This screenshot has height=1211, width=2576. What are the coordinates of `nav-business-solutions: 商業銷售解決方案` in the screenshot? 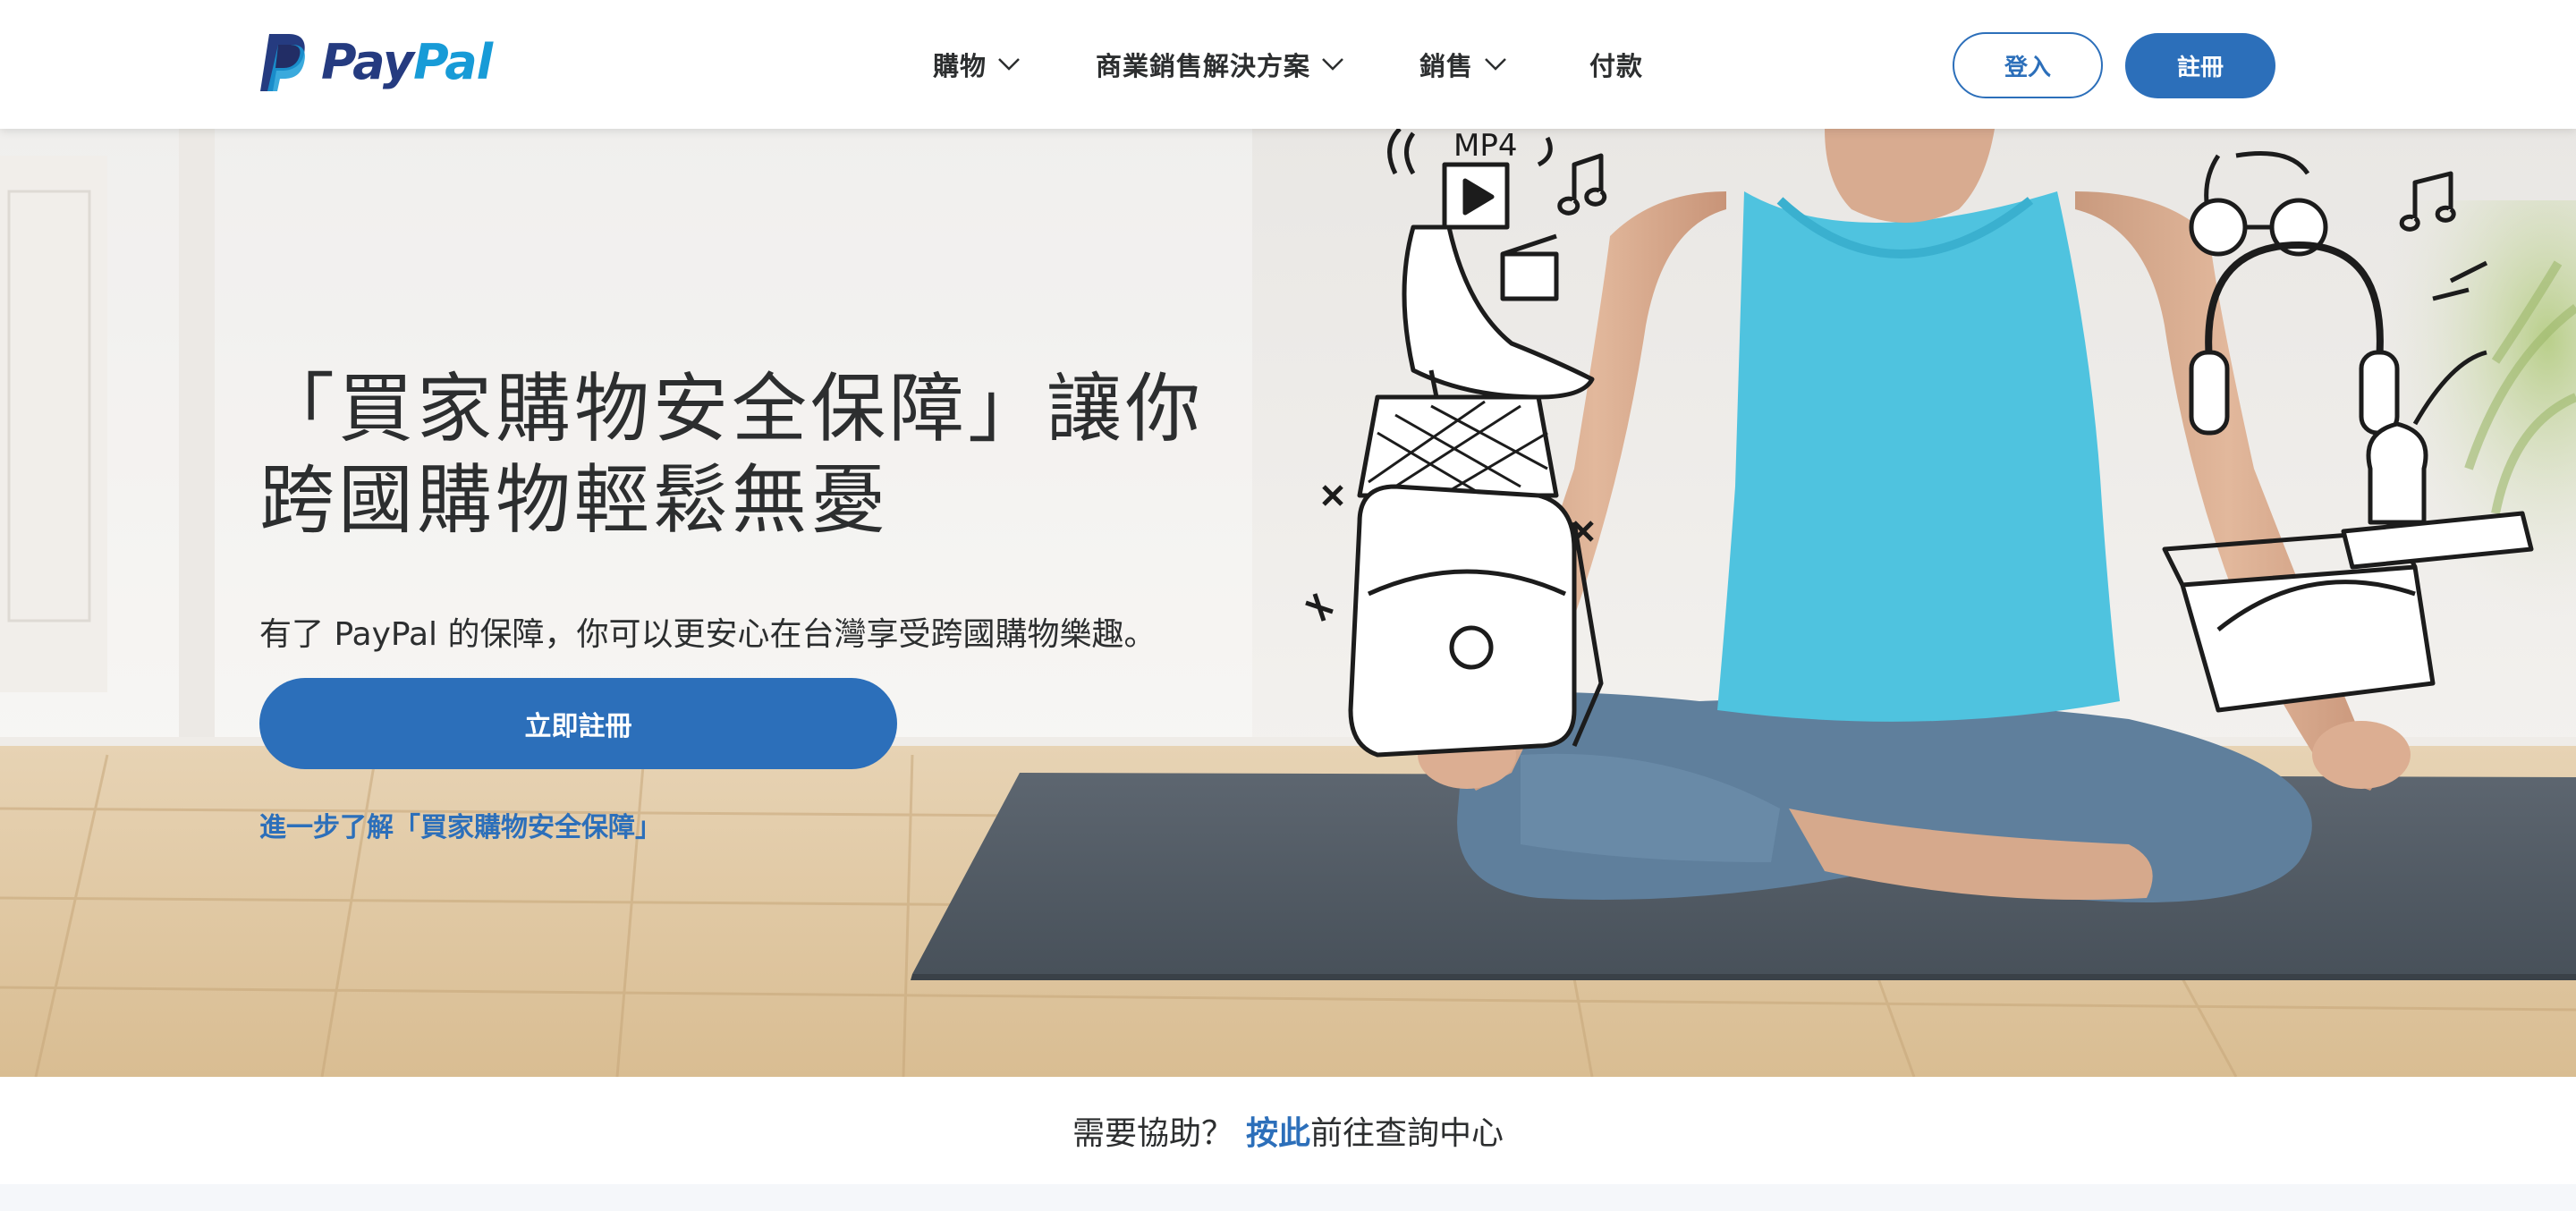 It's located at (1220, 64).